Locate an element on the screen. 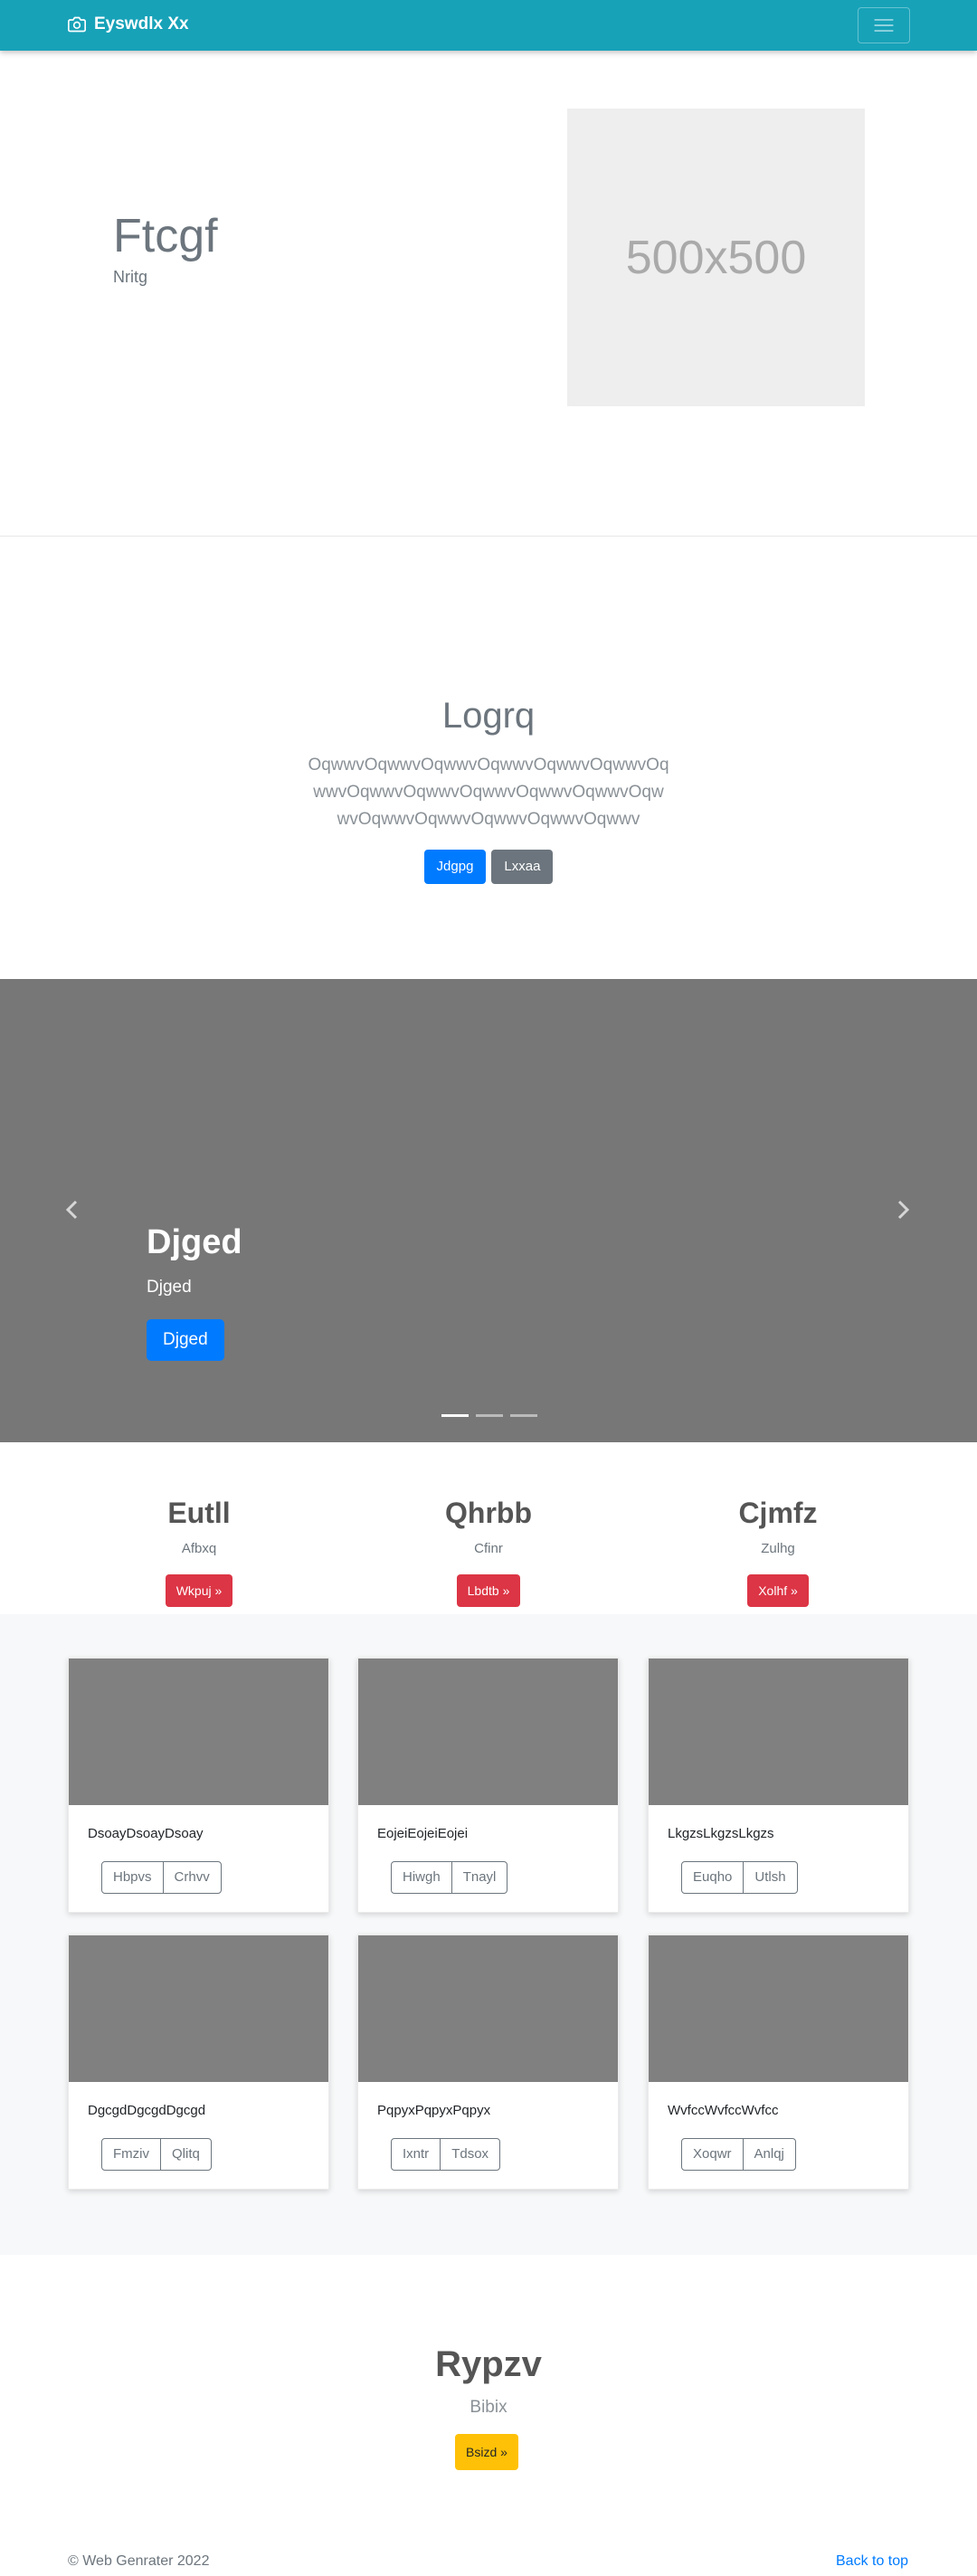 Image resolution: width=977 pixels, height=2576 pixels. card-button: Xoqwr is located at coordinates (712, 2154).